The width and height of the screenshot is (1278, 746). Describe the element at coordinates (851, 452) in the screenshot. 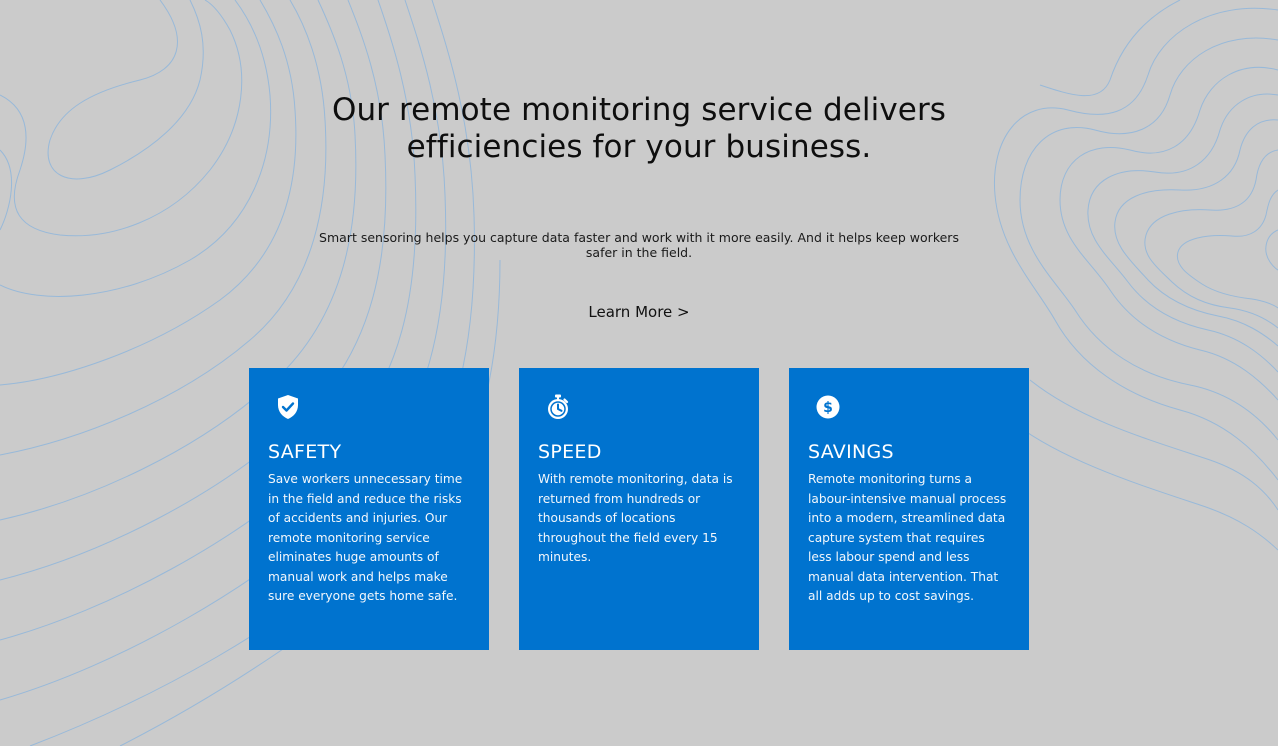

I see `card-title-savings: SAVINGS` at that location.